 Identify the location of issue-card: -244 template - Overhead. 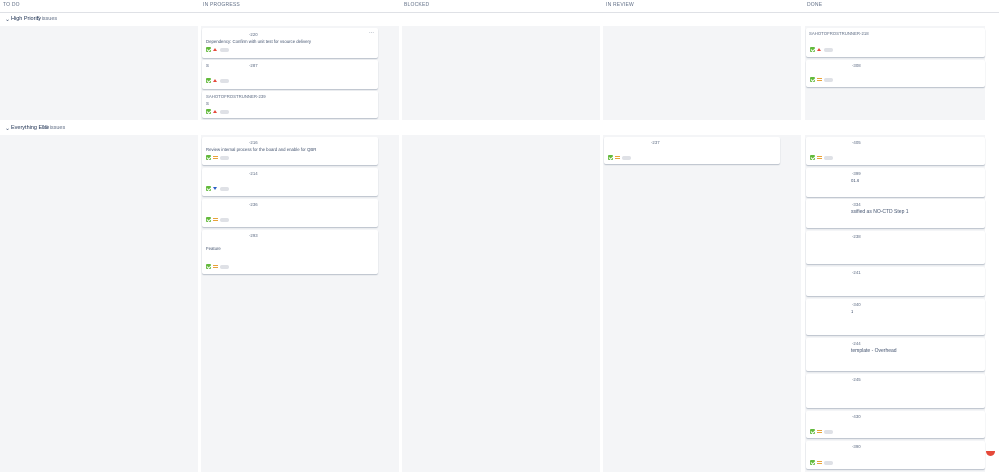
(895, 354).